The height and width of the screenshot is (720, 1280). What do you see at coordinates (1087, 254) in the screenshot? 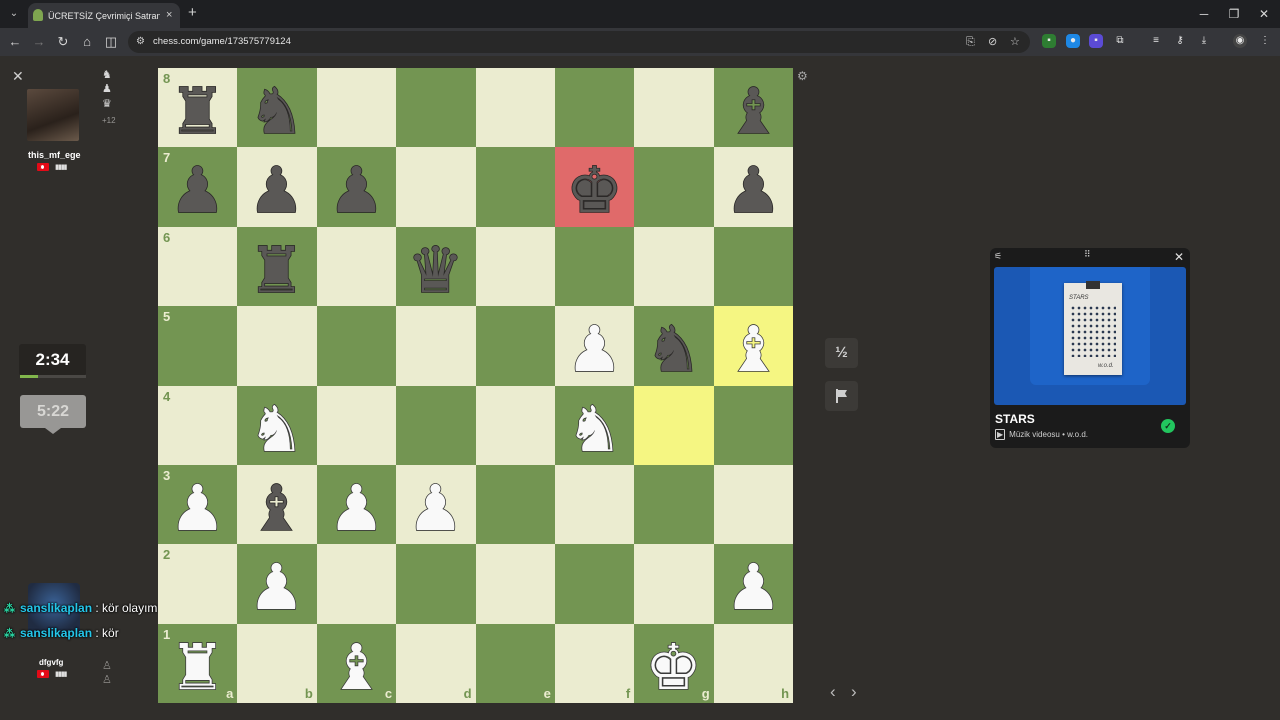
I see `drag-handle-icon: ⠿` at bounding box center [1087, 254].